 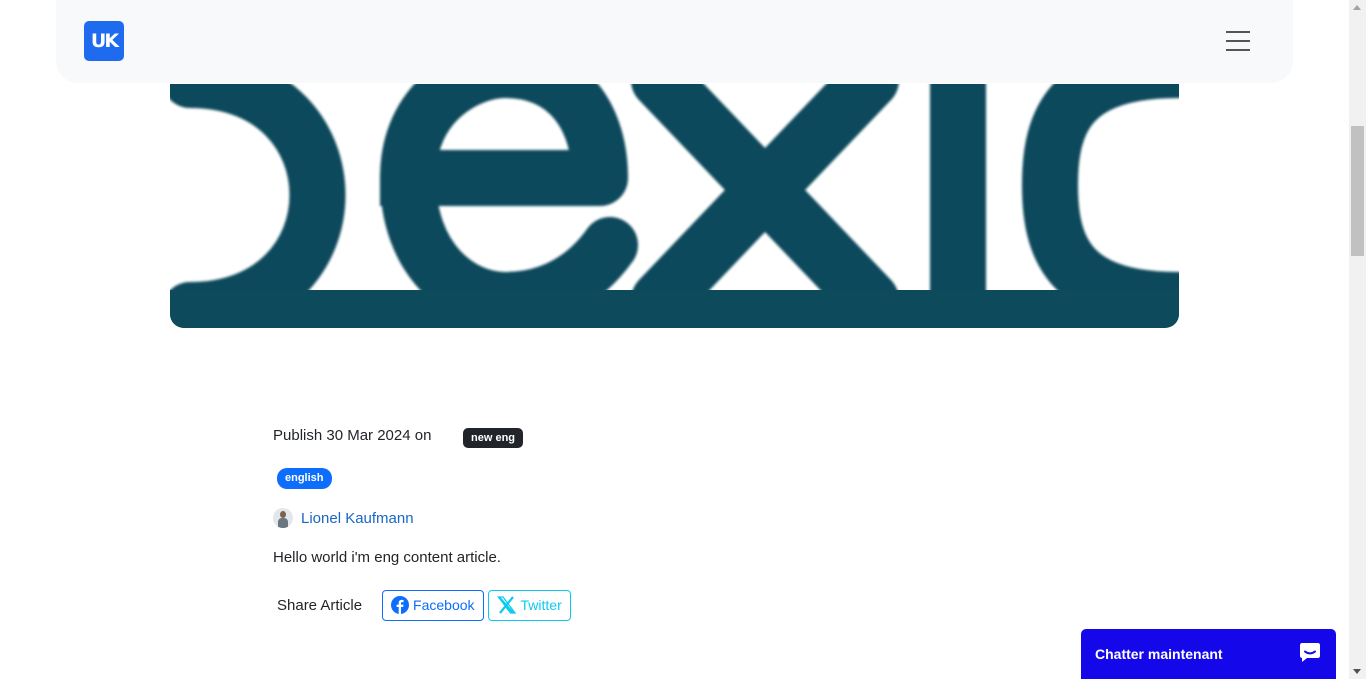 I want to click on share-row: Share Article Facebook Twitter, so click(x=426, y=605).